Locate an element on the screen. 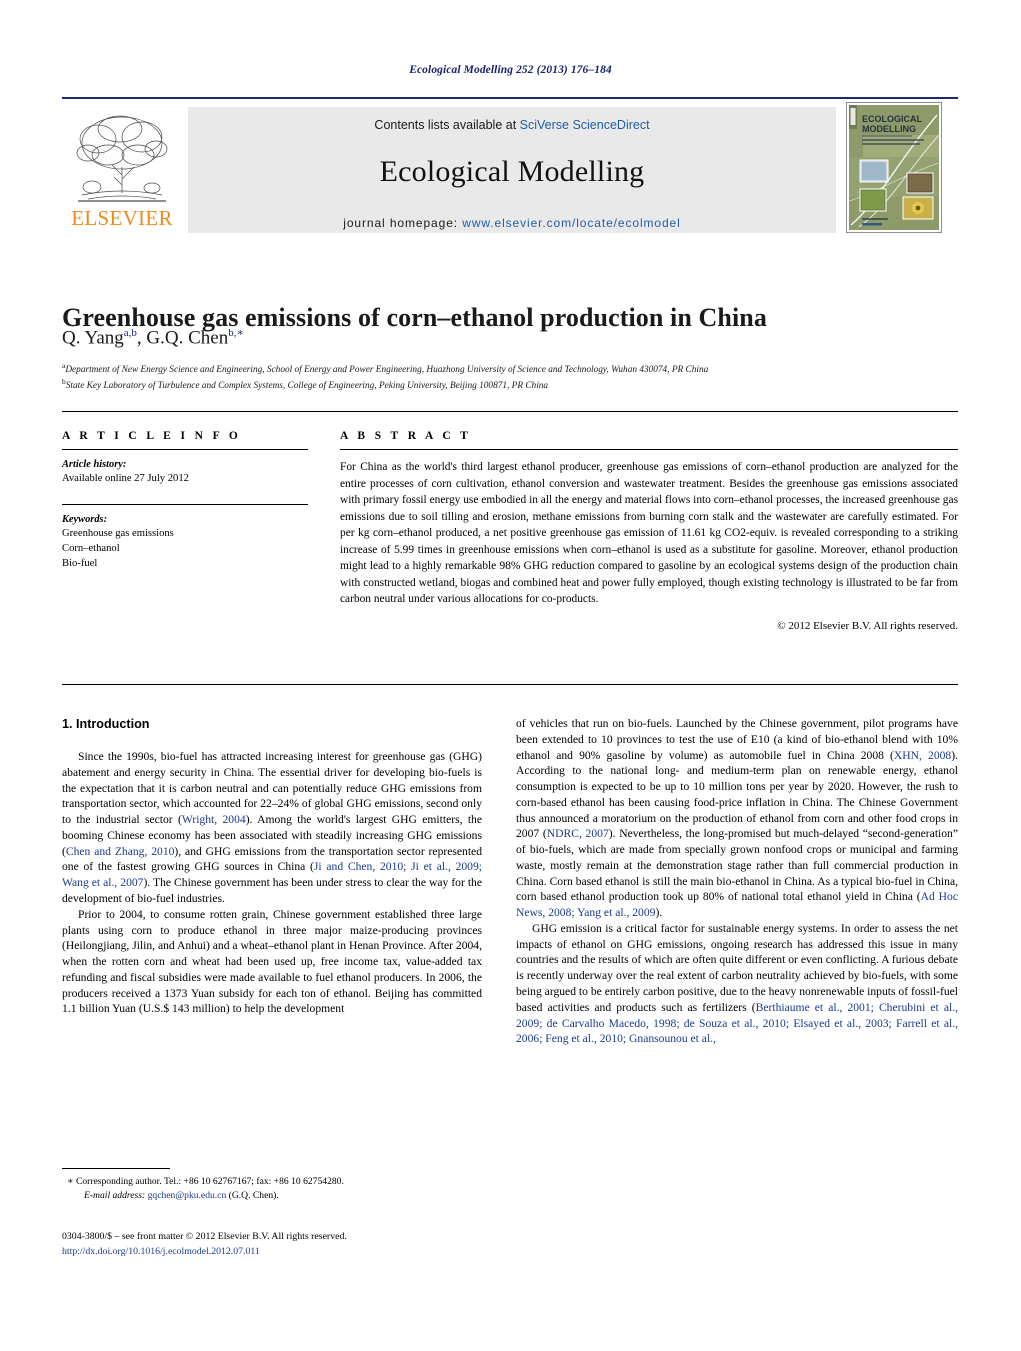 The height and width of the screenshot is (1351, 1021). section-heading-introduction: 1. Introduction is located at coordinates (106, 724).